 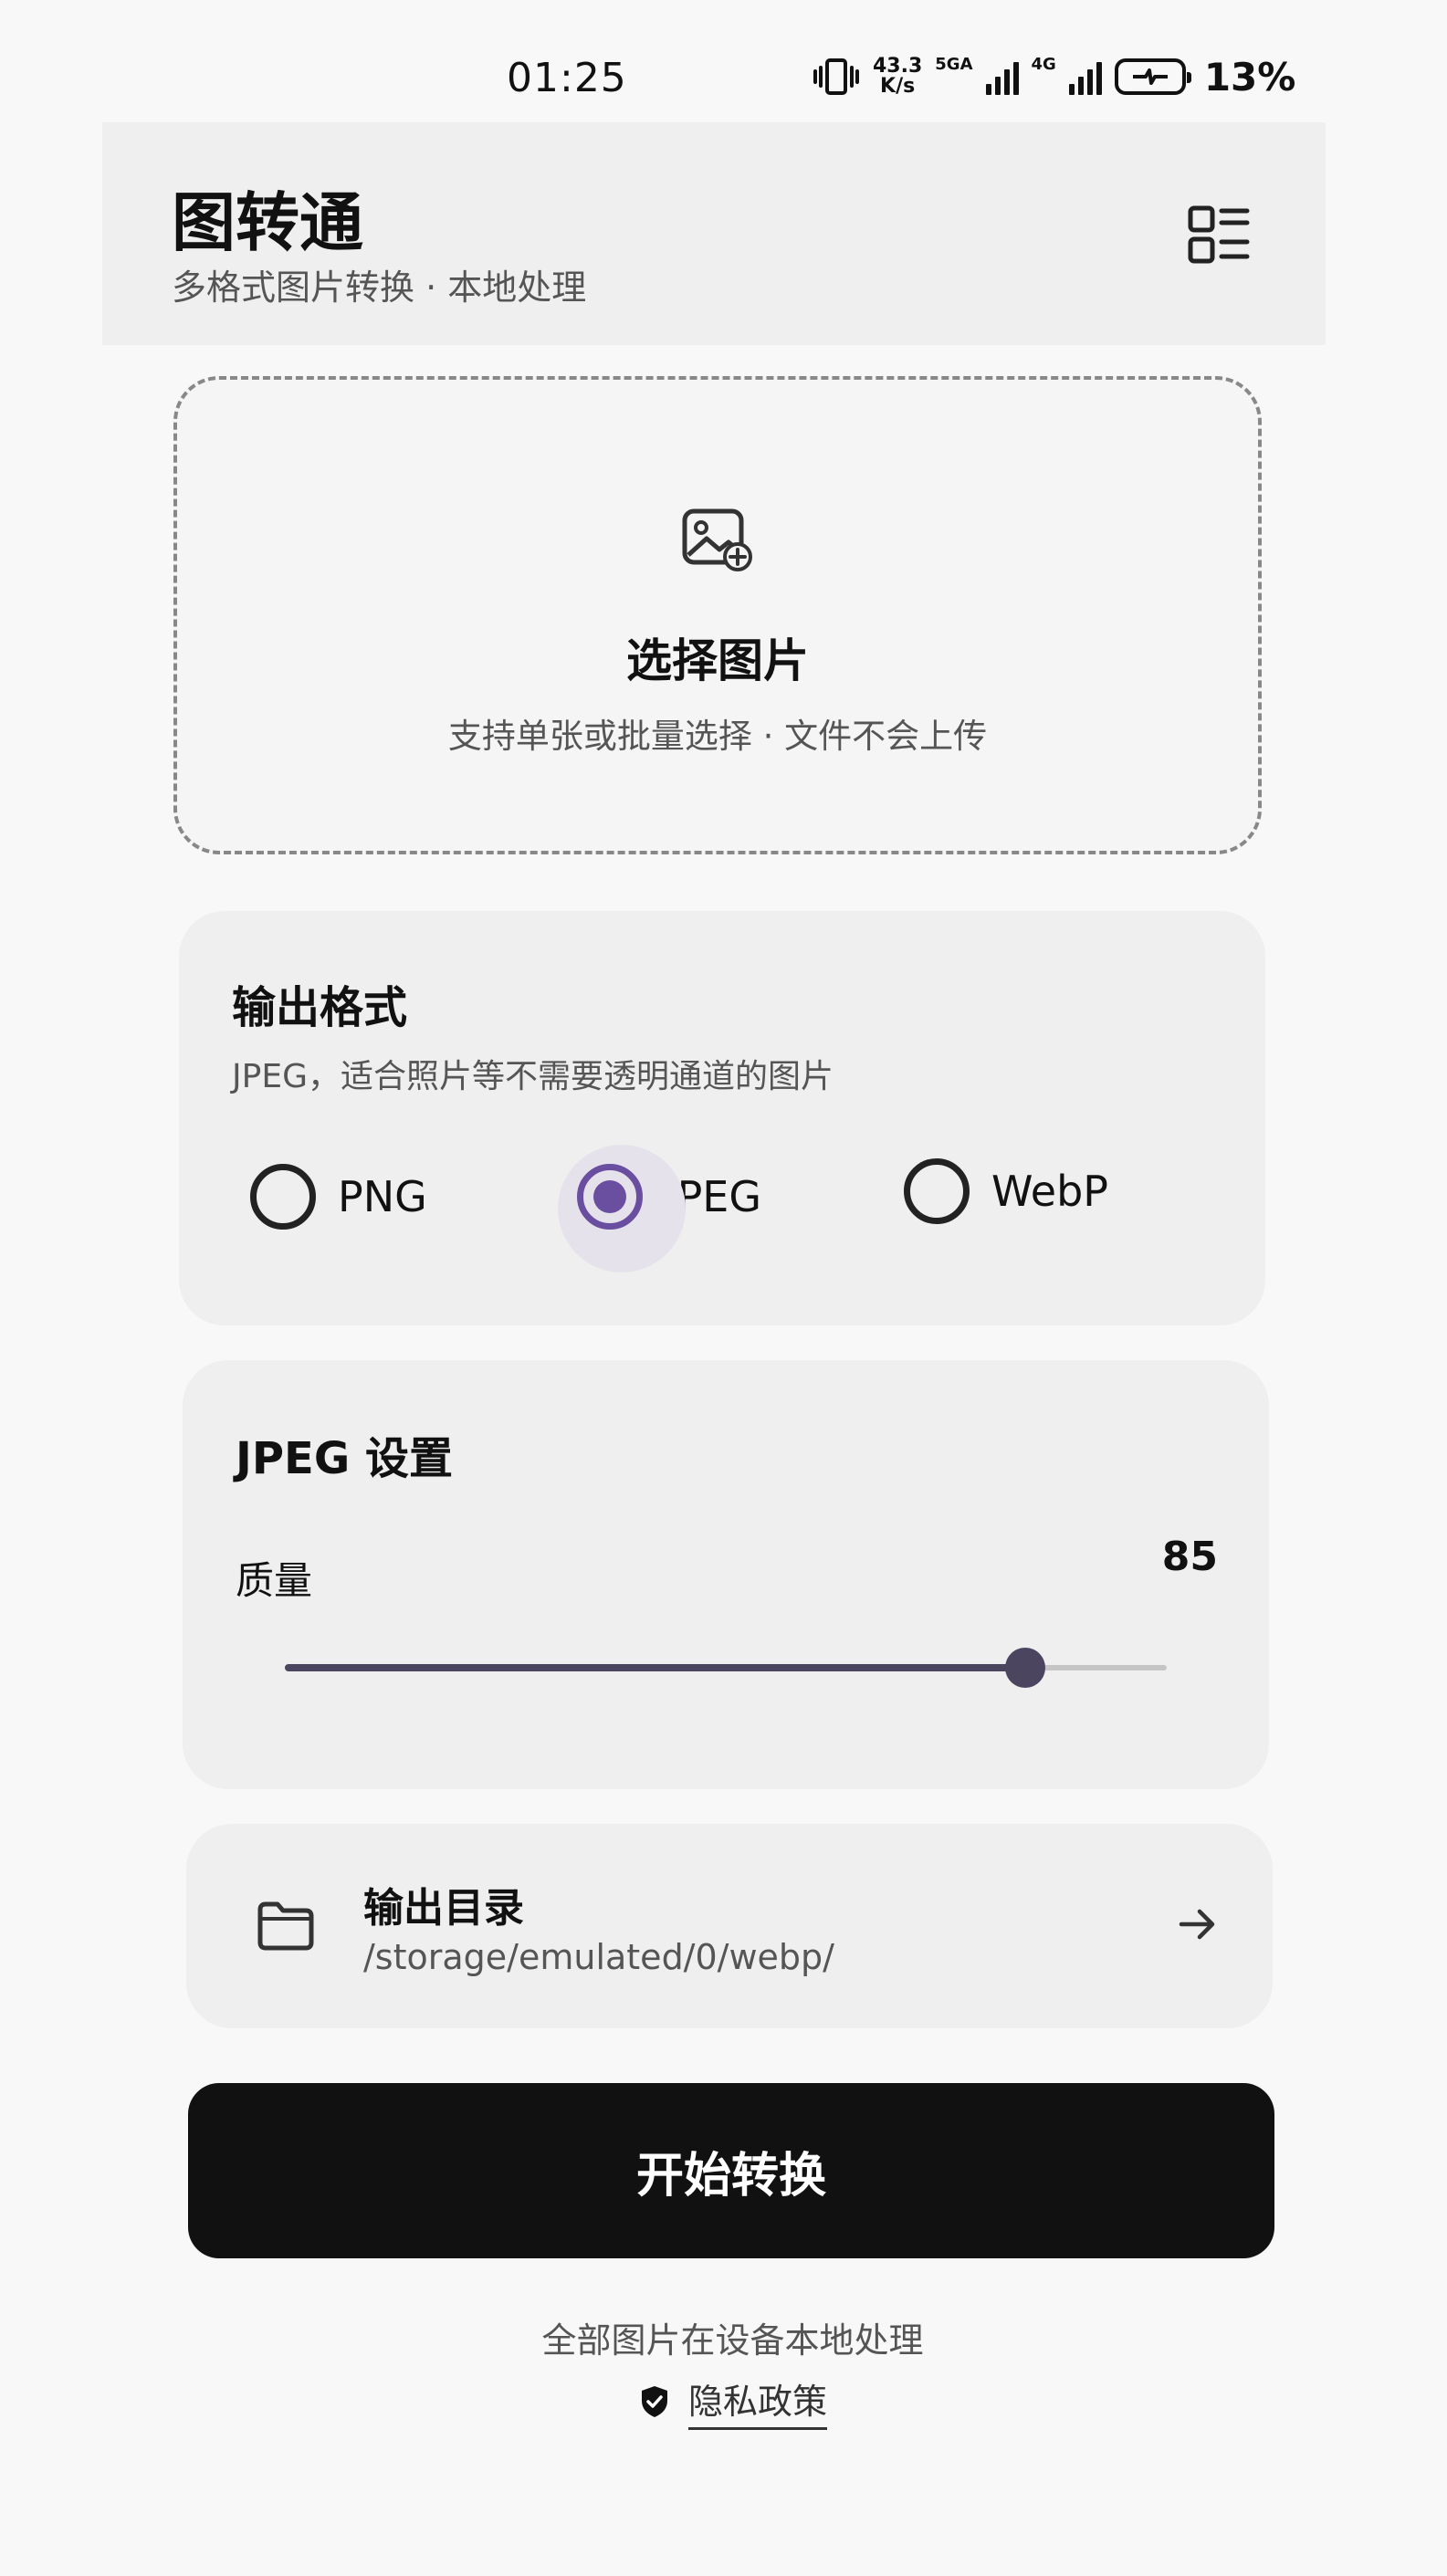 What do you see at coordinates (717, 737) in the screenshot?
I see `picker-hint: 支持单张或批量选择 · 文件不会上传` at bounding box center [717, 737].